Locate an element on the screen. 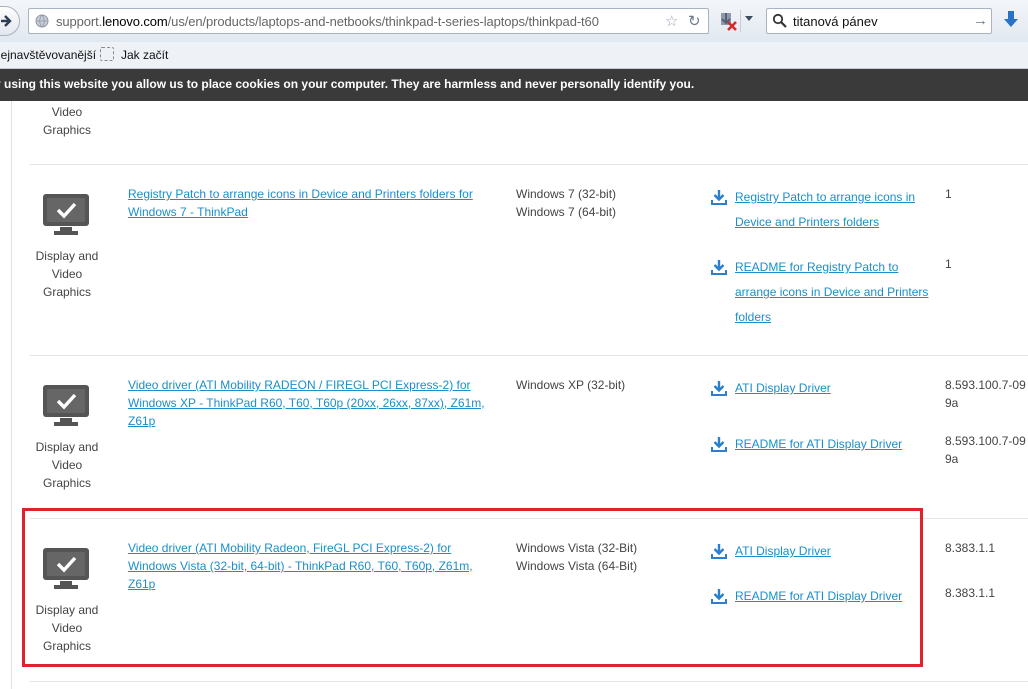  reload-icon: ↻ is located at coordinates (694, 21).